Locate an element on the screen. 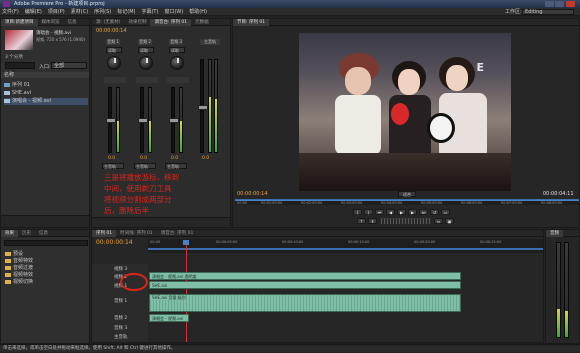  go-to-in-button: ⏮ is located at coordinates (379, 212).